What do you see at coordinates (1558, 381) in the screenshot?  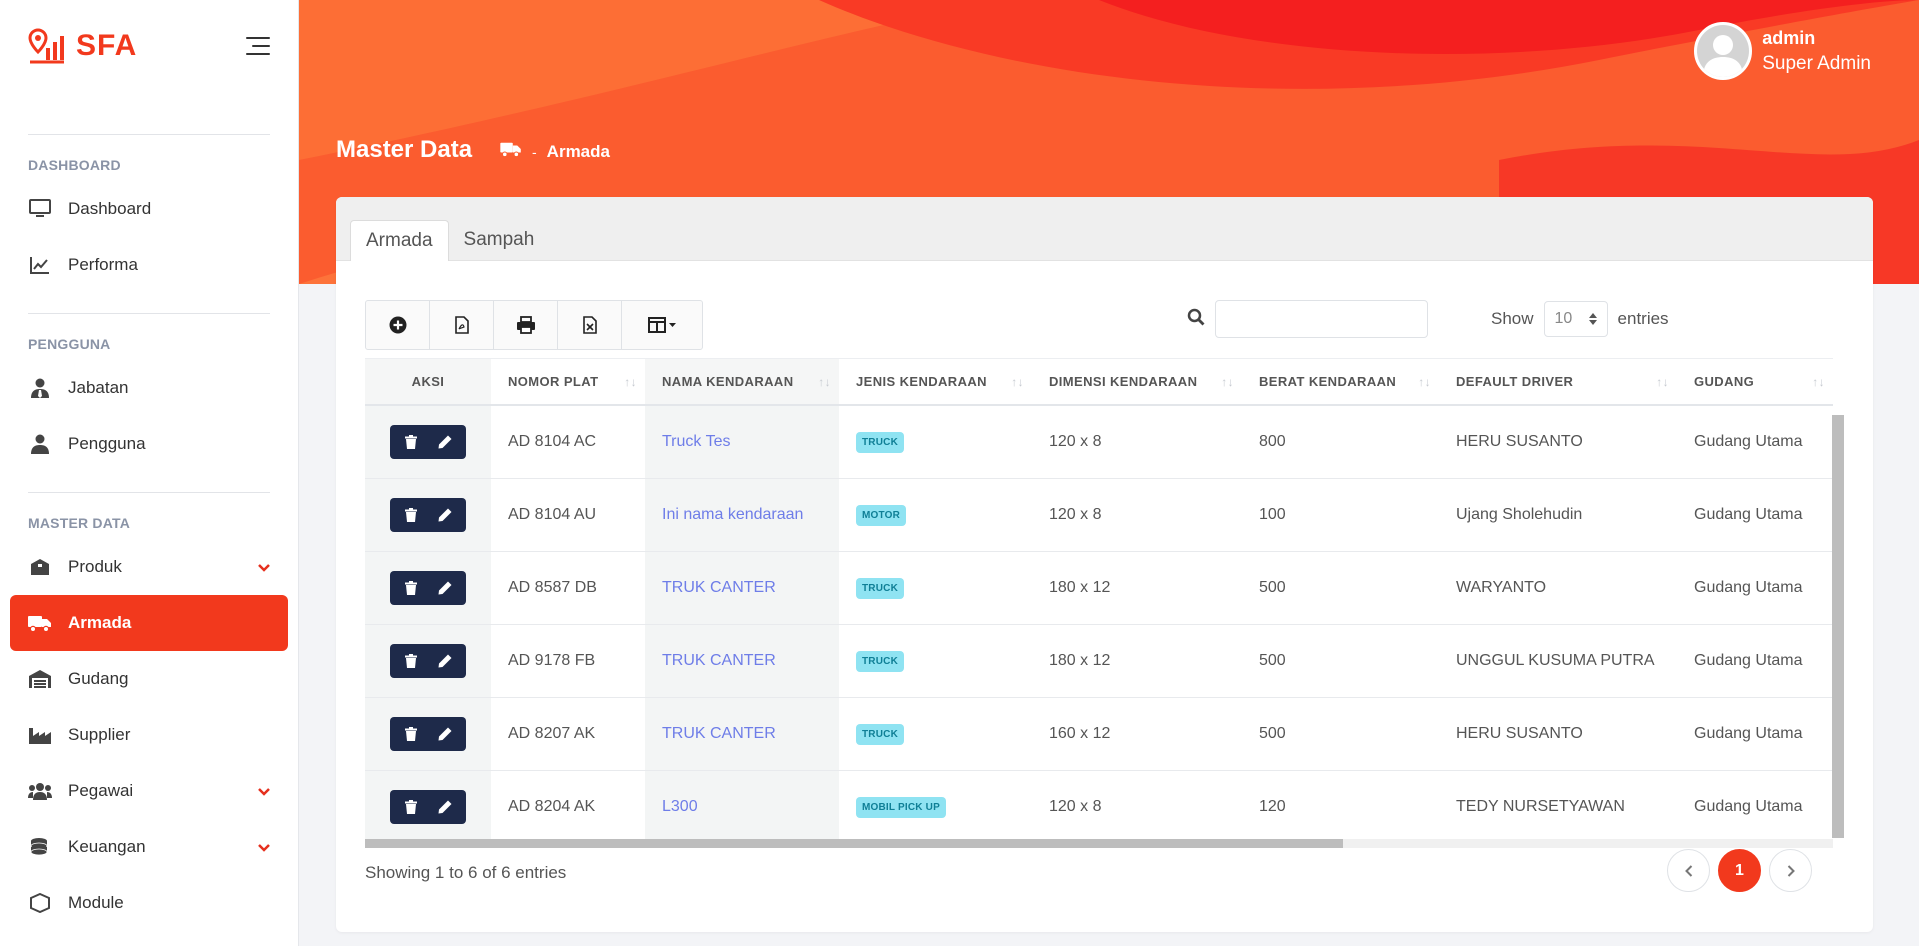 I see `column-header-default-driver: DEFAULT DRIVER ↑↓` at bounding box center [1558, 381].